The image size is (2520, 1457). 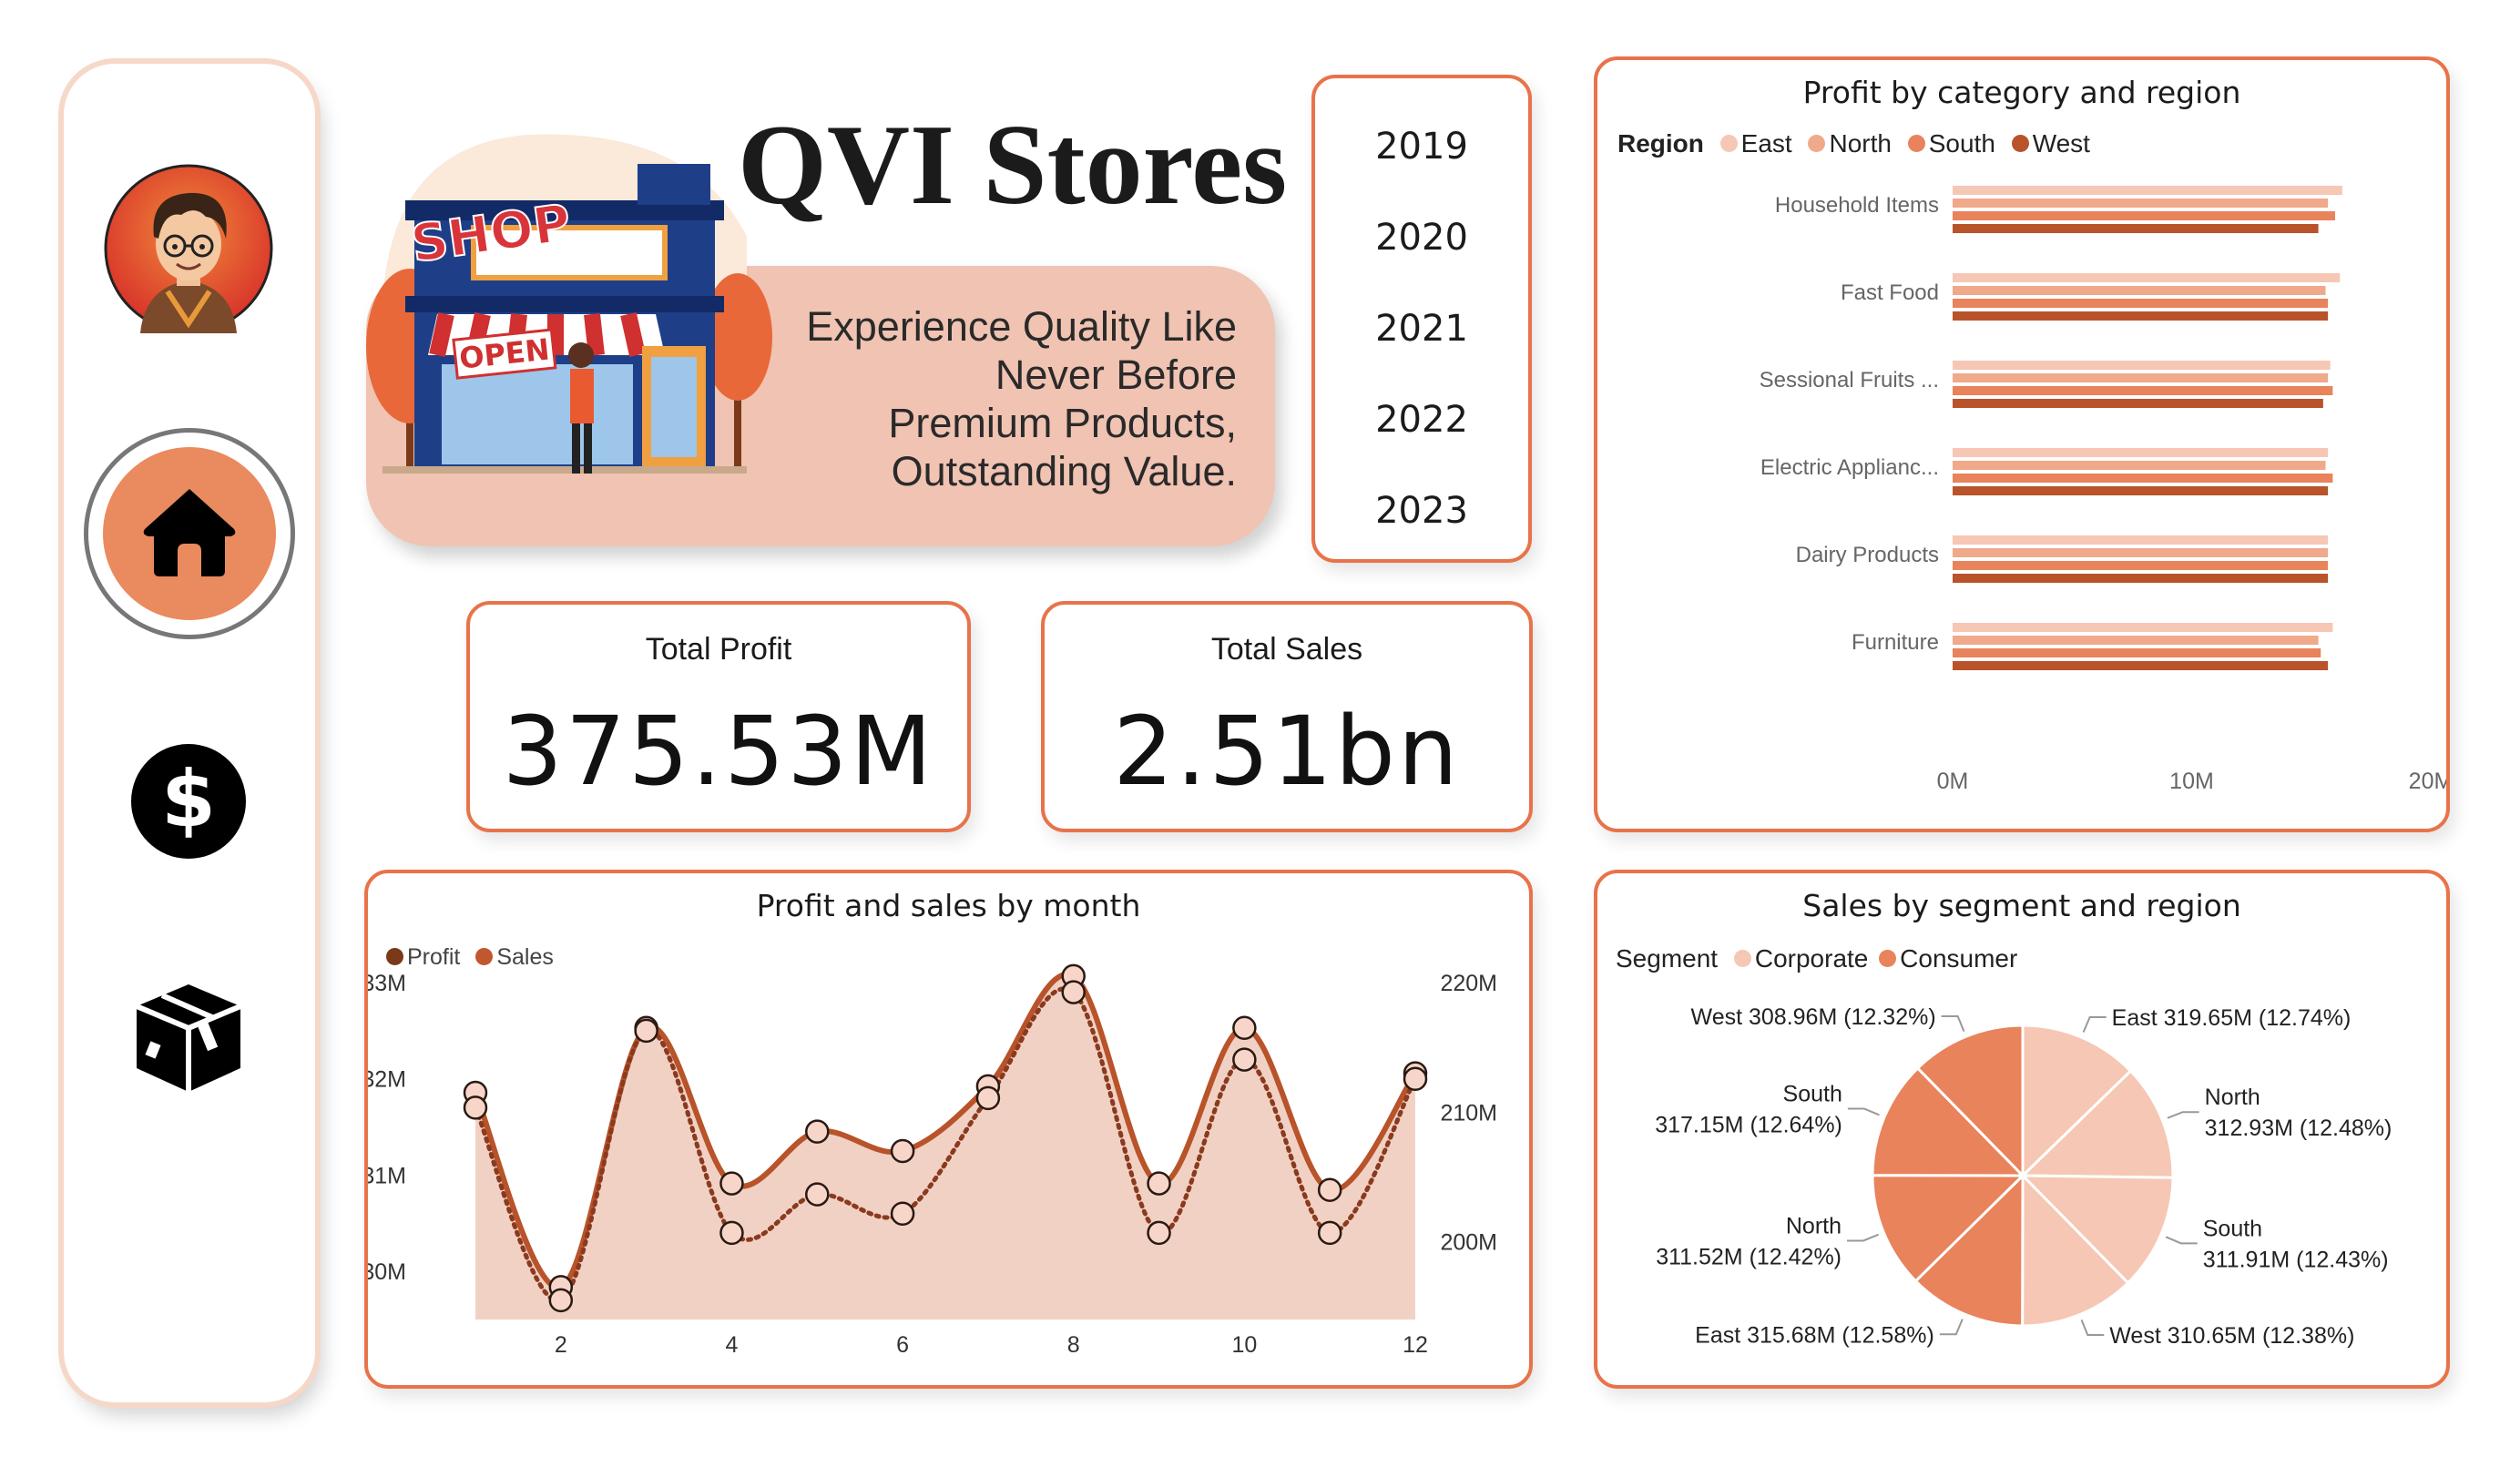 What do you see at coordinates (1814, 1335) in the screenshot?
I see `pie-data-label: East 315.68M (12.58%)` at bounding box center [1814, 1335].